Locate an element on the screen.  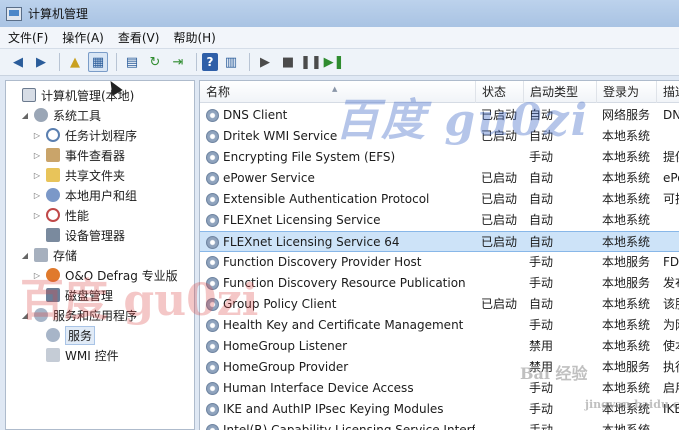
table-row: Function Discovery Provider Host 手动 本地服务 FD is located at coordinates (439, 262).